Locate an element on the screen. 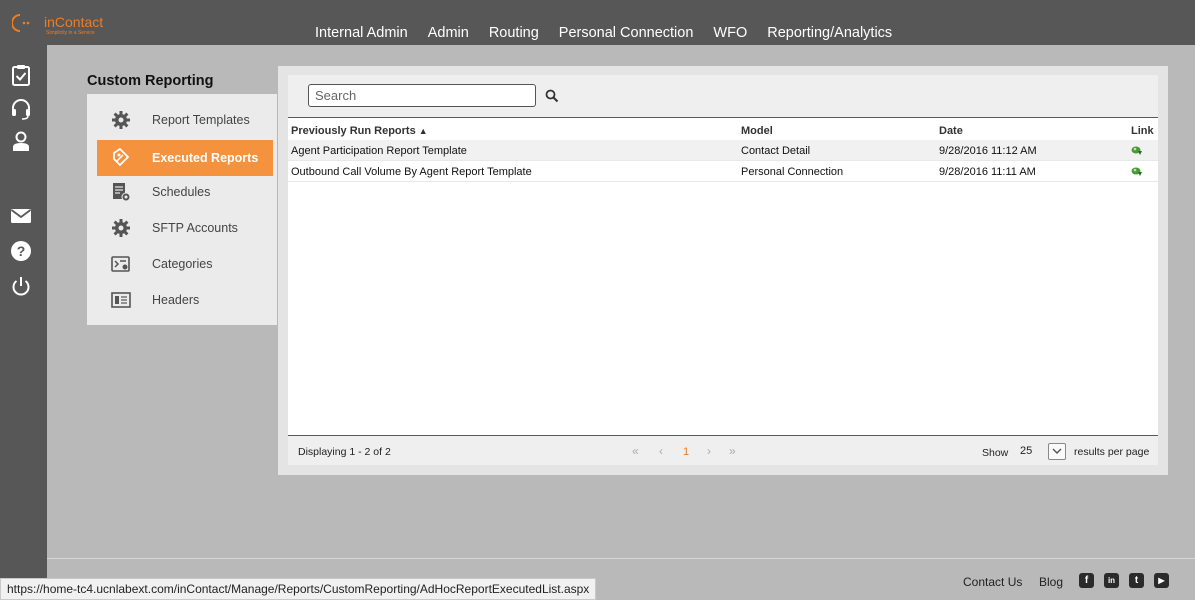 The image size is (1195, 600). date-cell: 9/28/2016 11:12 AM is located at coordinates (988, 151).